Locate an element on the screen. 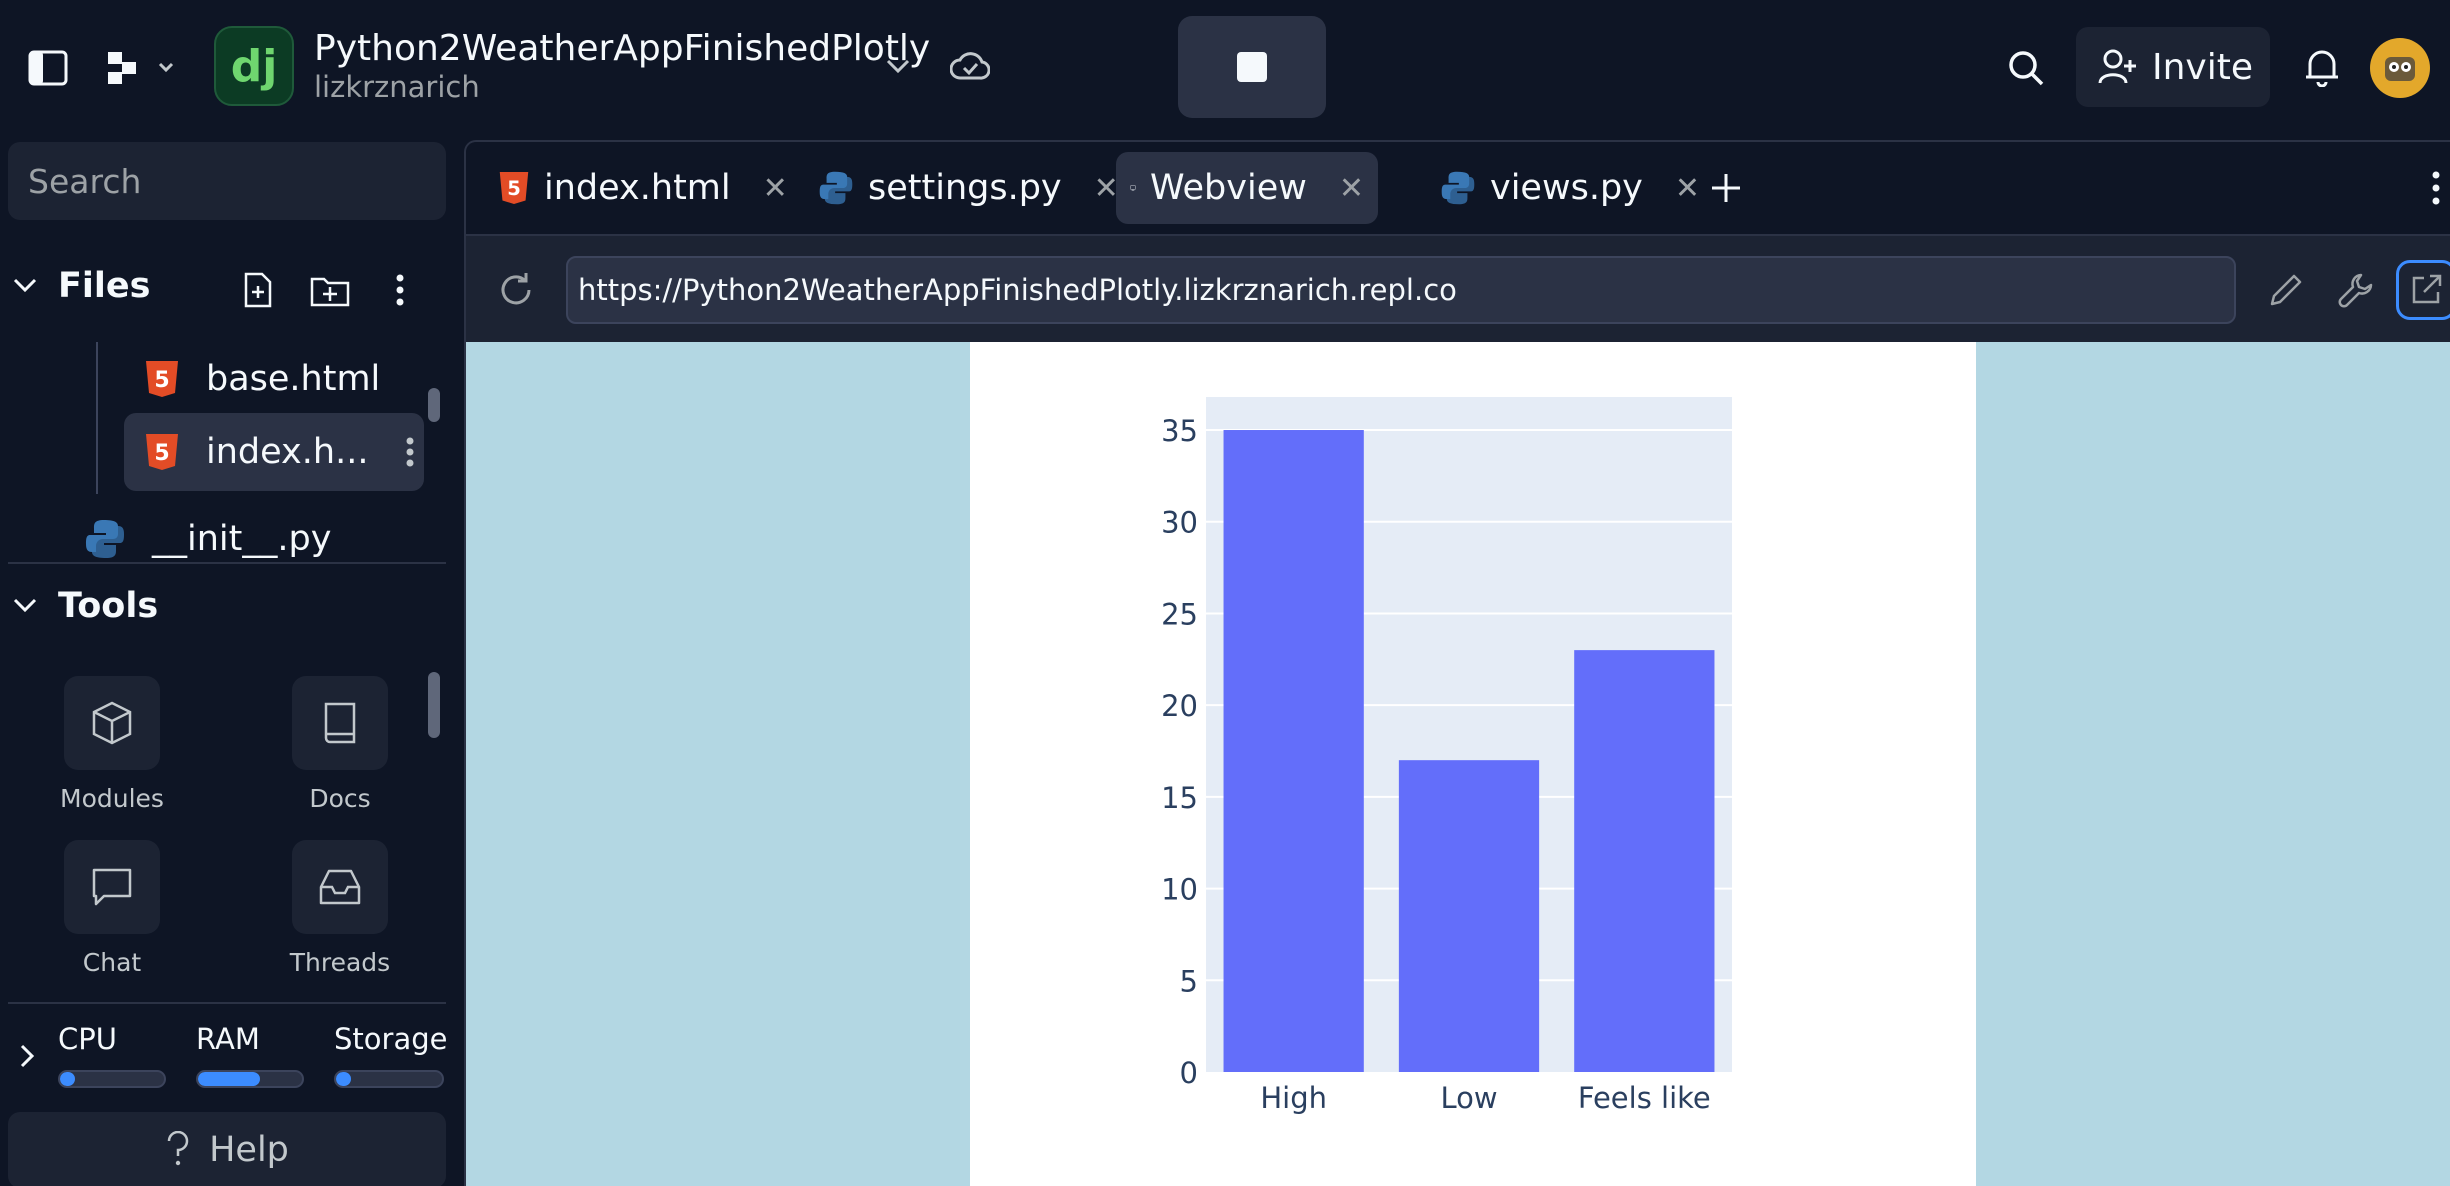  y-tick-label: 0 is located at coordinates (1189, 1073).